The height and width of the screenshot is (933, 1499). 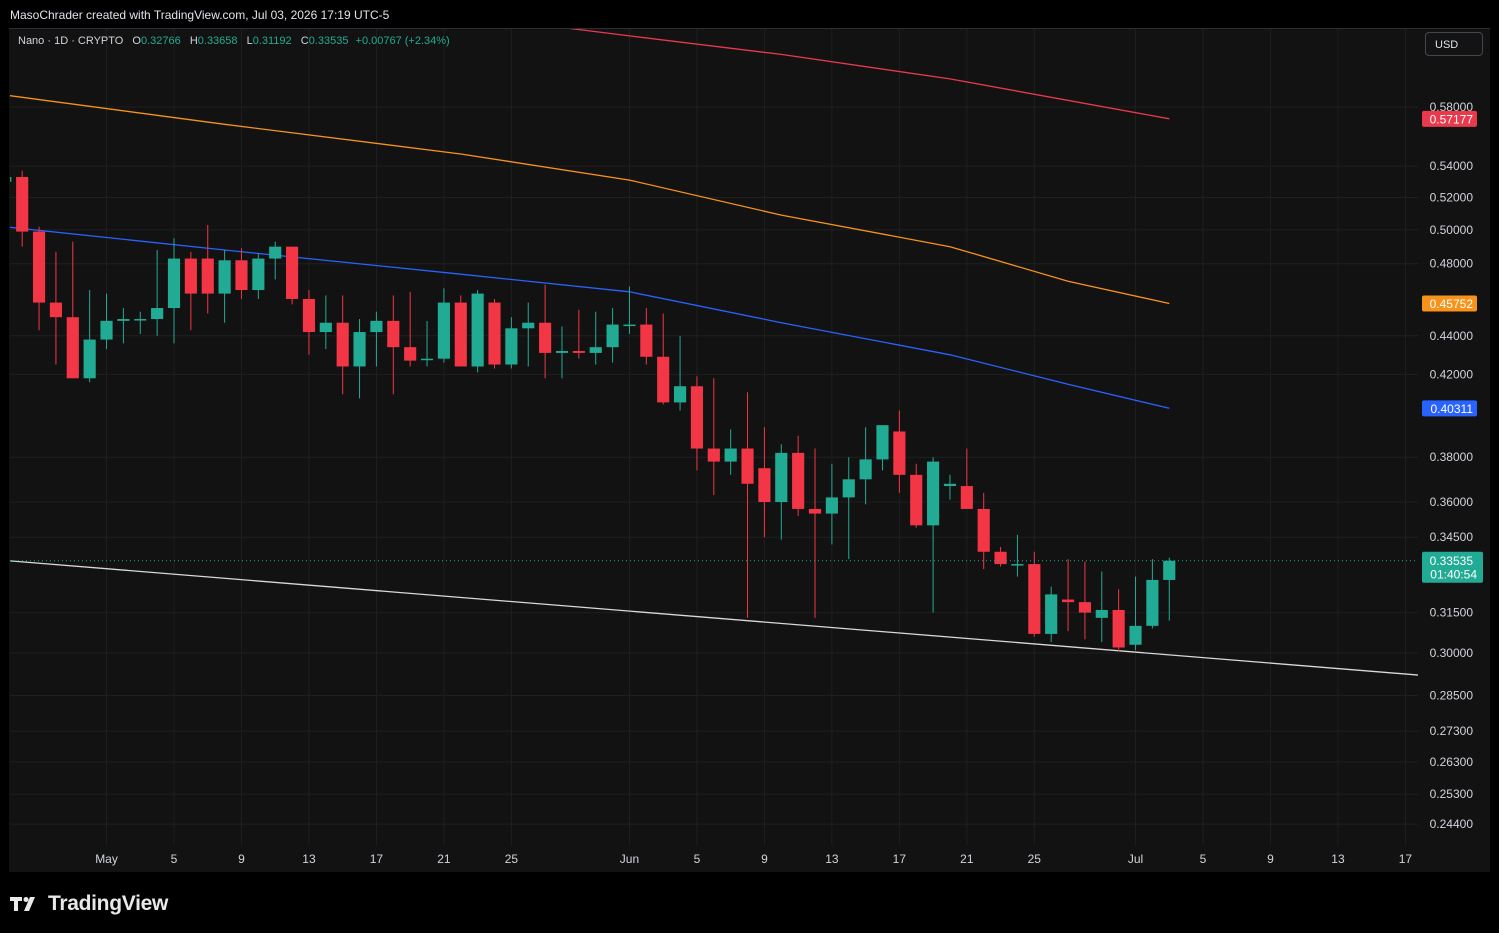 What do you see at coordinates (629, 859) in the screenshot?
I see `x-tick-label: Jun` at bounding box center [629, 859].